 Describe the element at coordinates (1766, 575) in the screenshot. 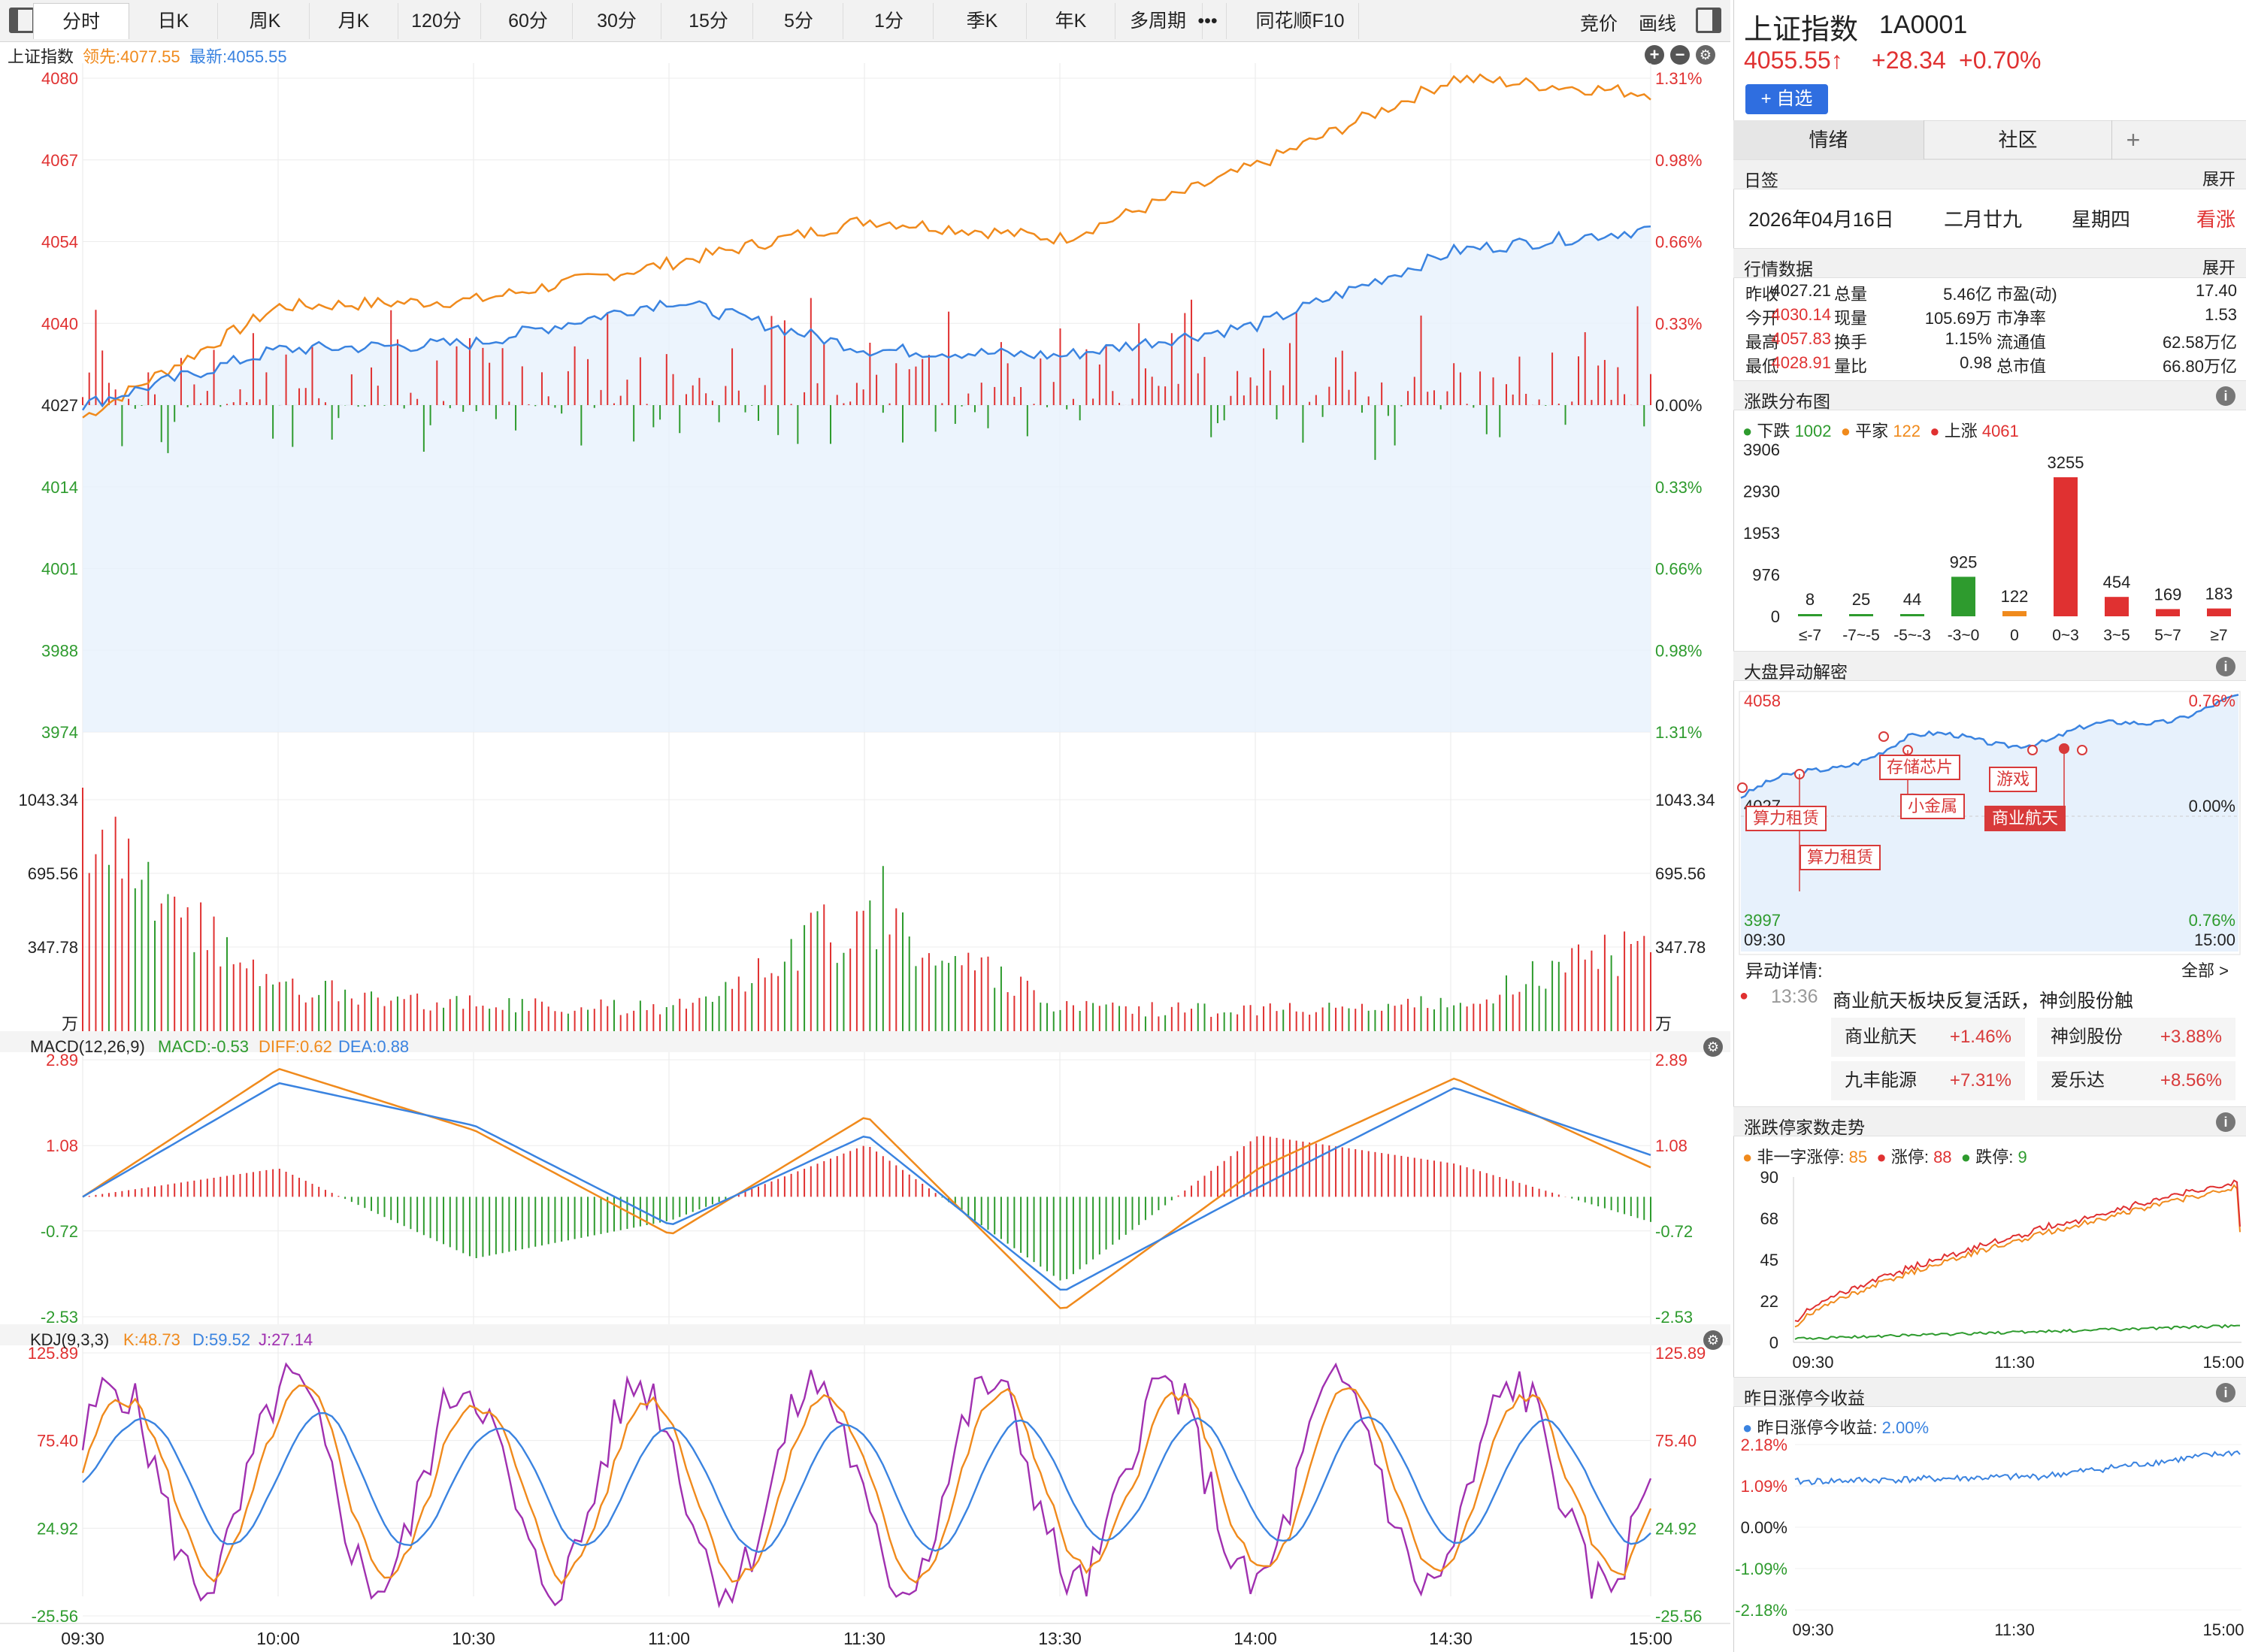

I see `dist-ytick: 976` at that location.